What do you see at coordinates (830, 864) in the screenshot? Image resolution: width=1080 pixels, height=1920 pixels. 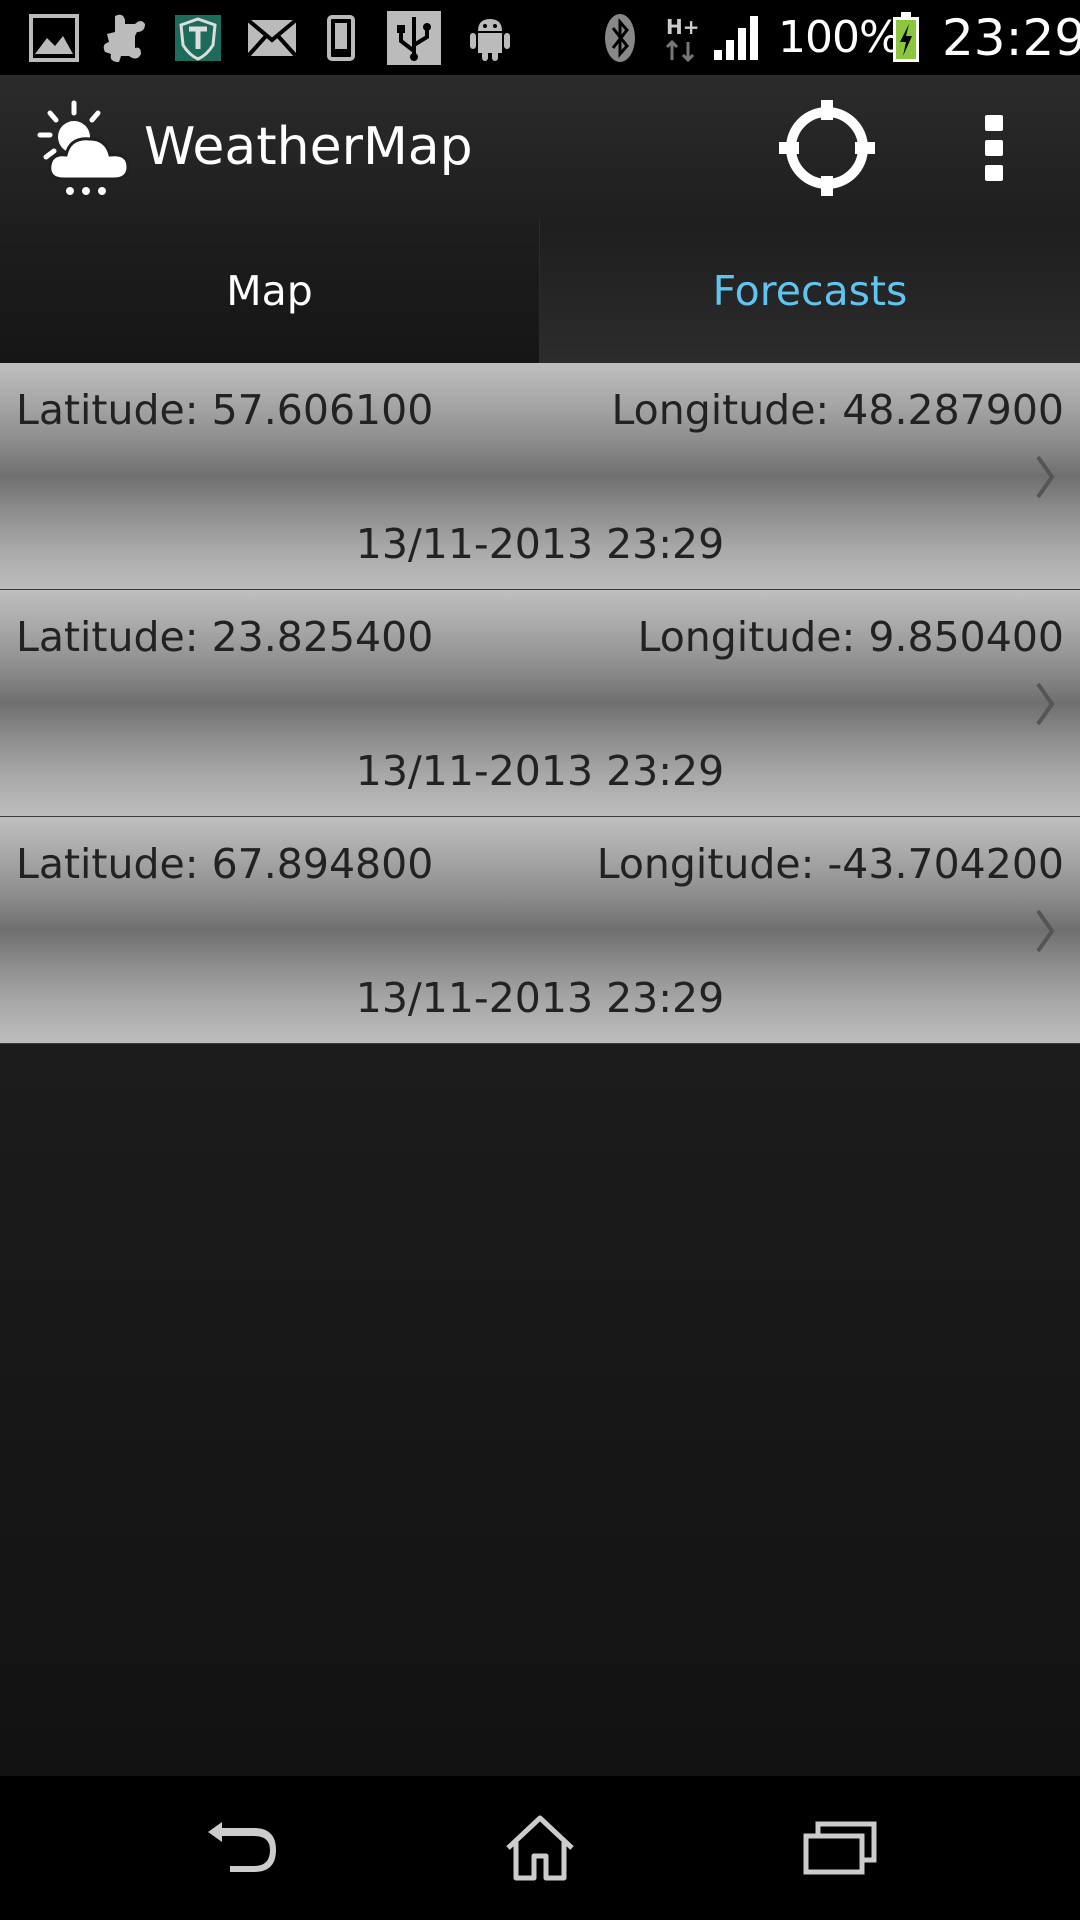 I see `forecast-longitude: Longitude: -43.704200` at bounding box center [830, 864].